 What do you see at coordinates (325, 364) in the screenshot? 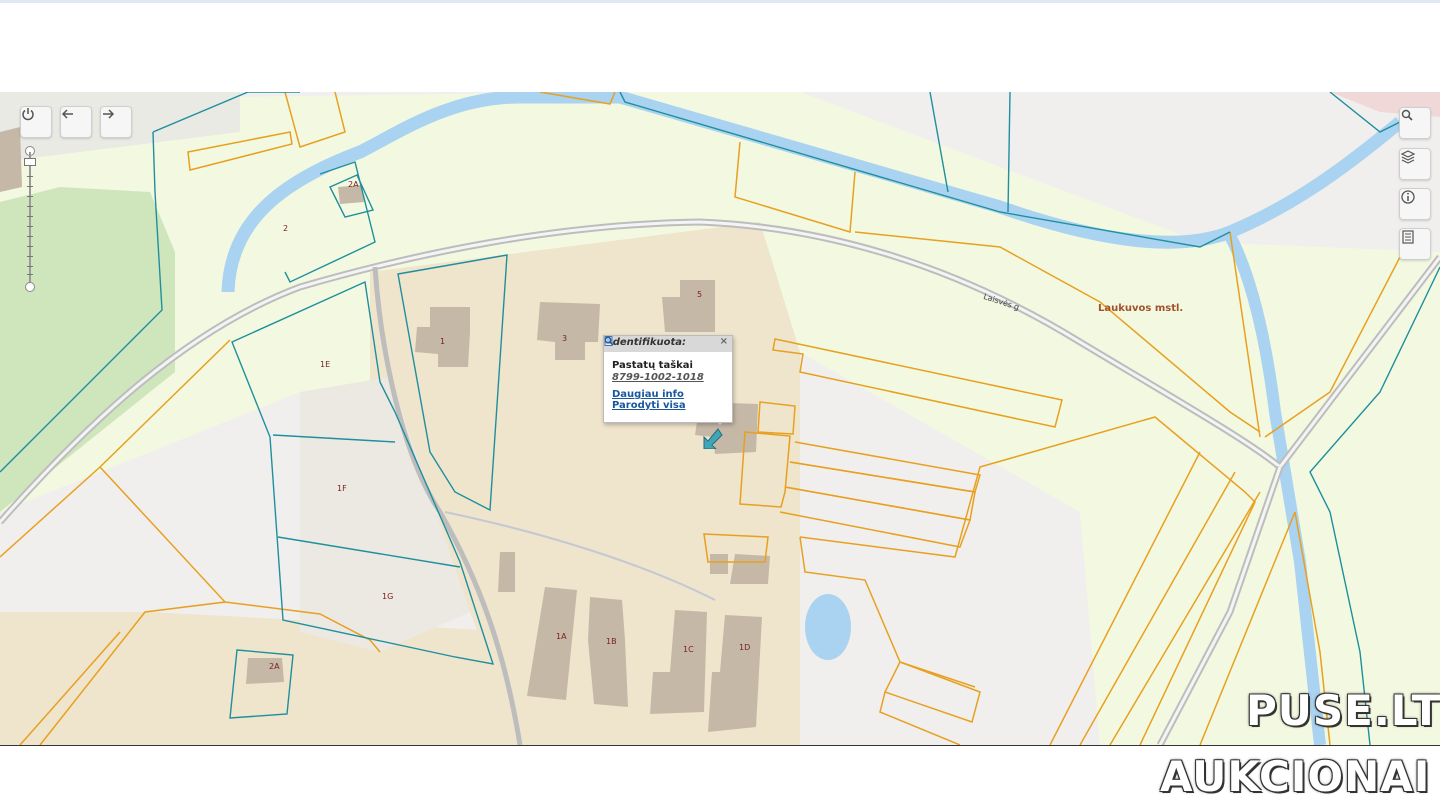
I see `parcel-label-1e: 1E` at bounding box center [325, 364].